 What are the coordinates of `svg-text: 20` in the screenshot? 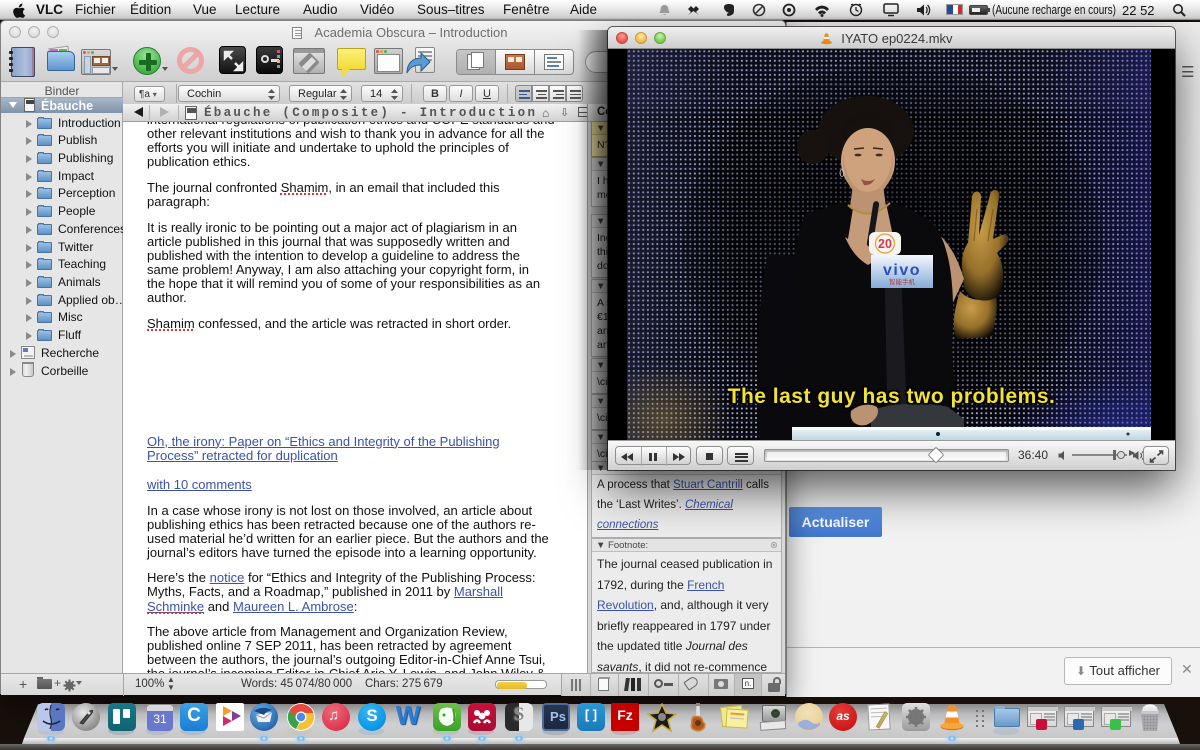 It's located at (885, 244).